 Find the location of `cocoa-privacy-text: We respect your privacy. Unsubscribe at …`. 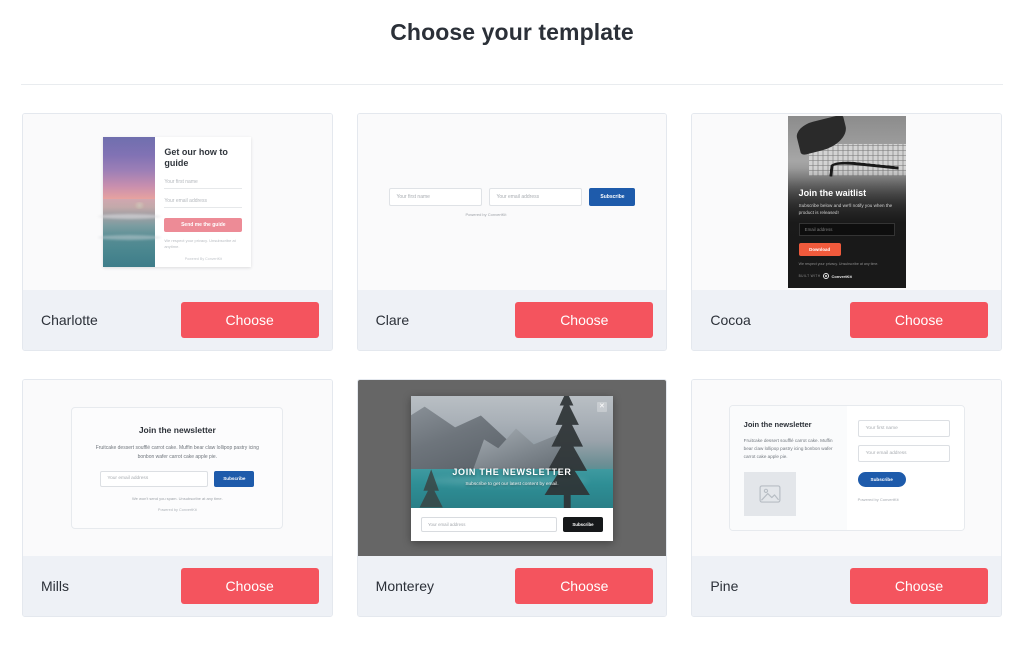

cocoa-privacy-text: We respect your privacy. Unsubscribe at … is located at coordinates (838, 264).